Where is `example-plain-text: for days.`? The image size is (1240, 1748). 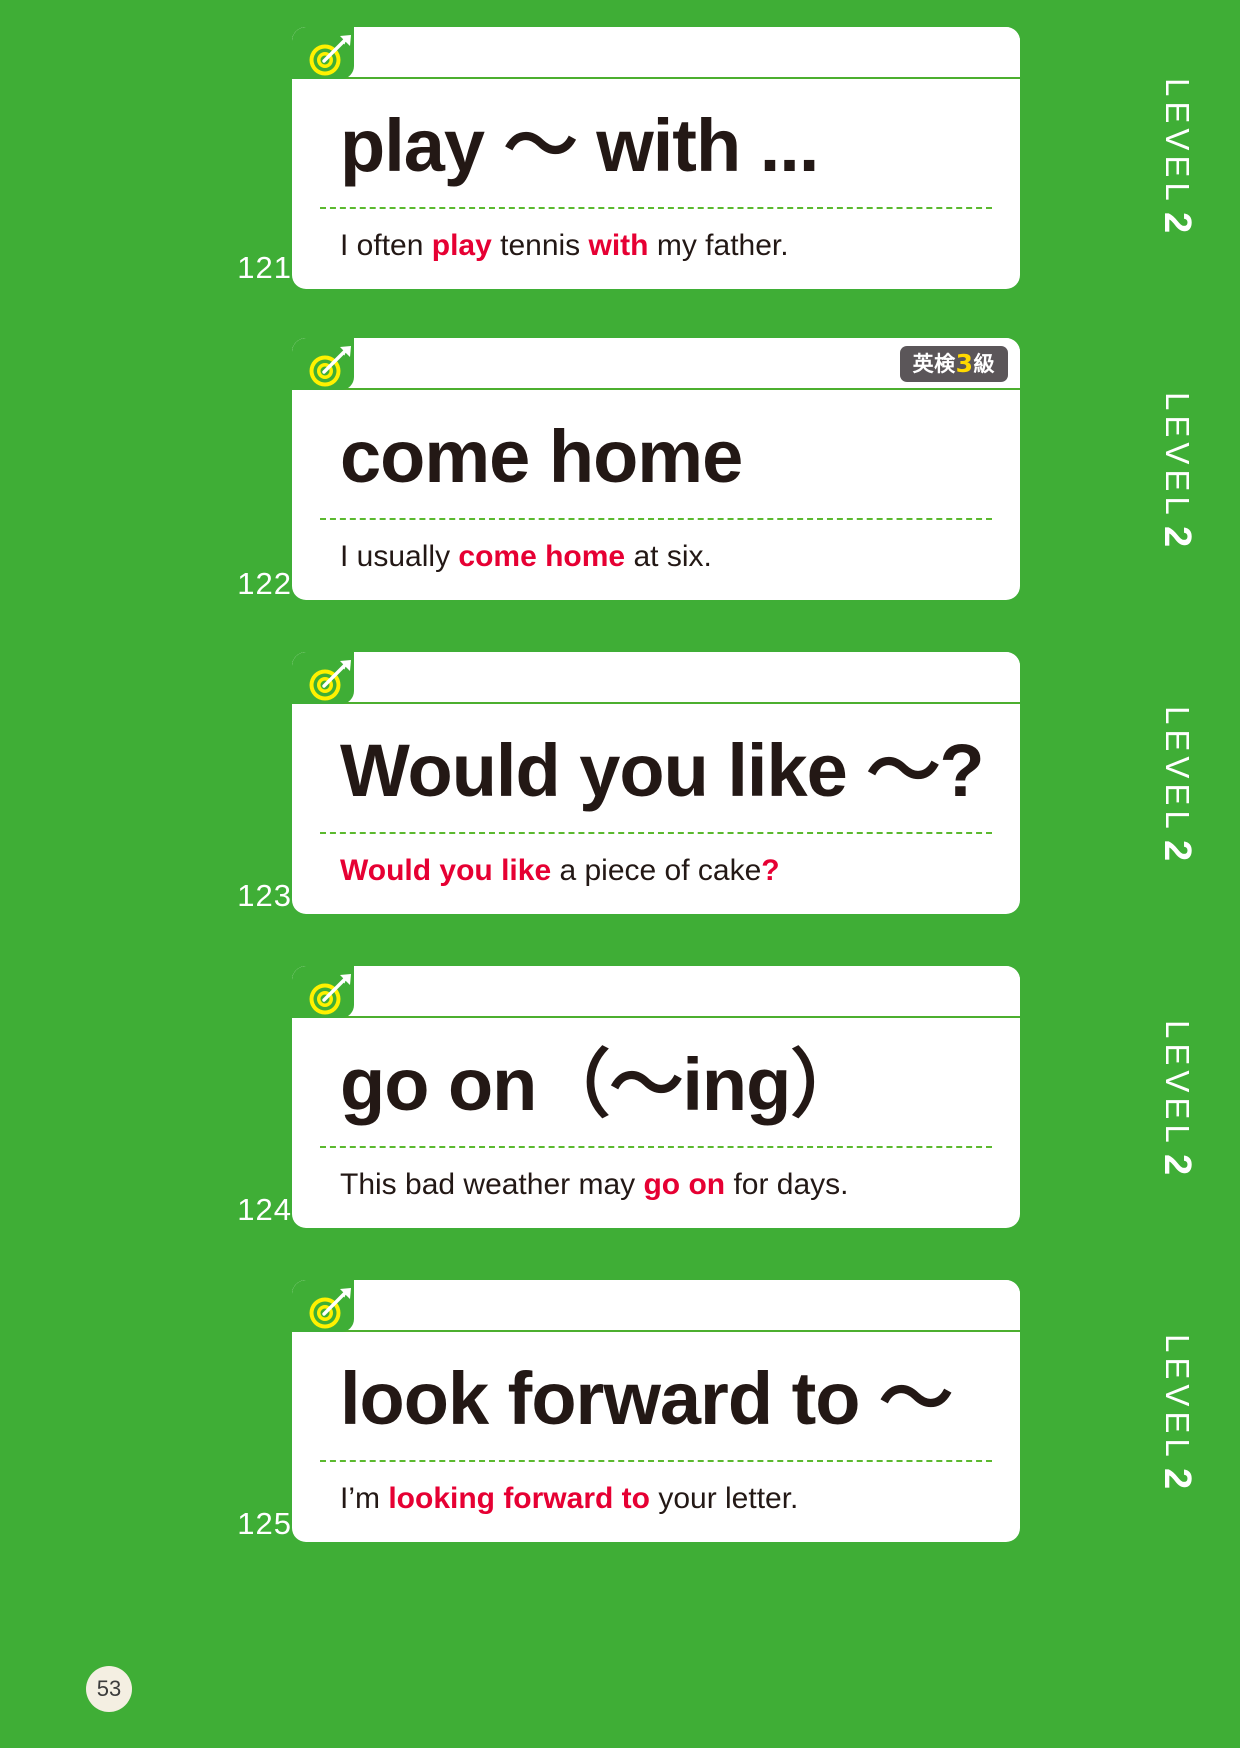 example-plain-text: for days. is located at coordinates (787, 1184).